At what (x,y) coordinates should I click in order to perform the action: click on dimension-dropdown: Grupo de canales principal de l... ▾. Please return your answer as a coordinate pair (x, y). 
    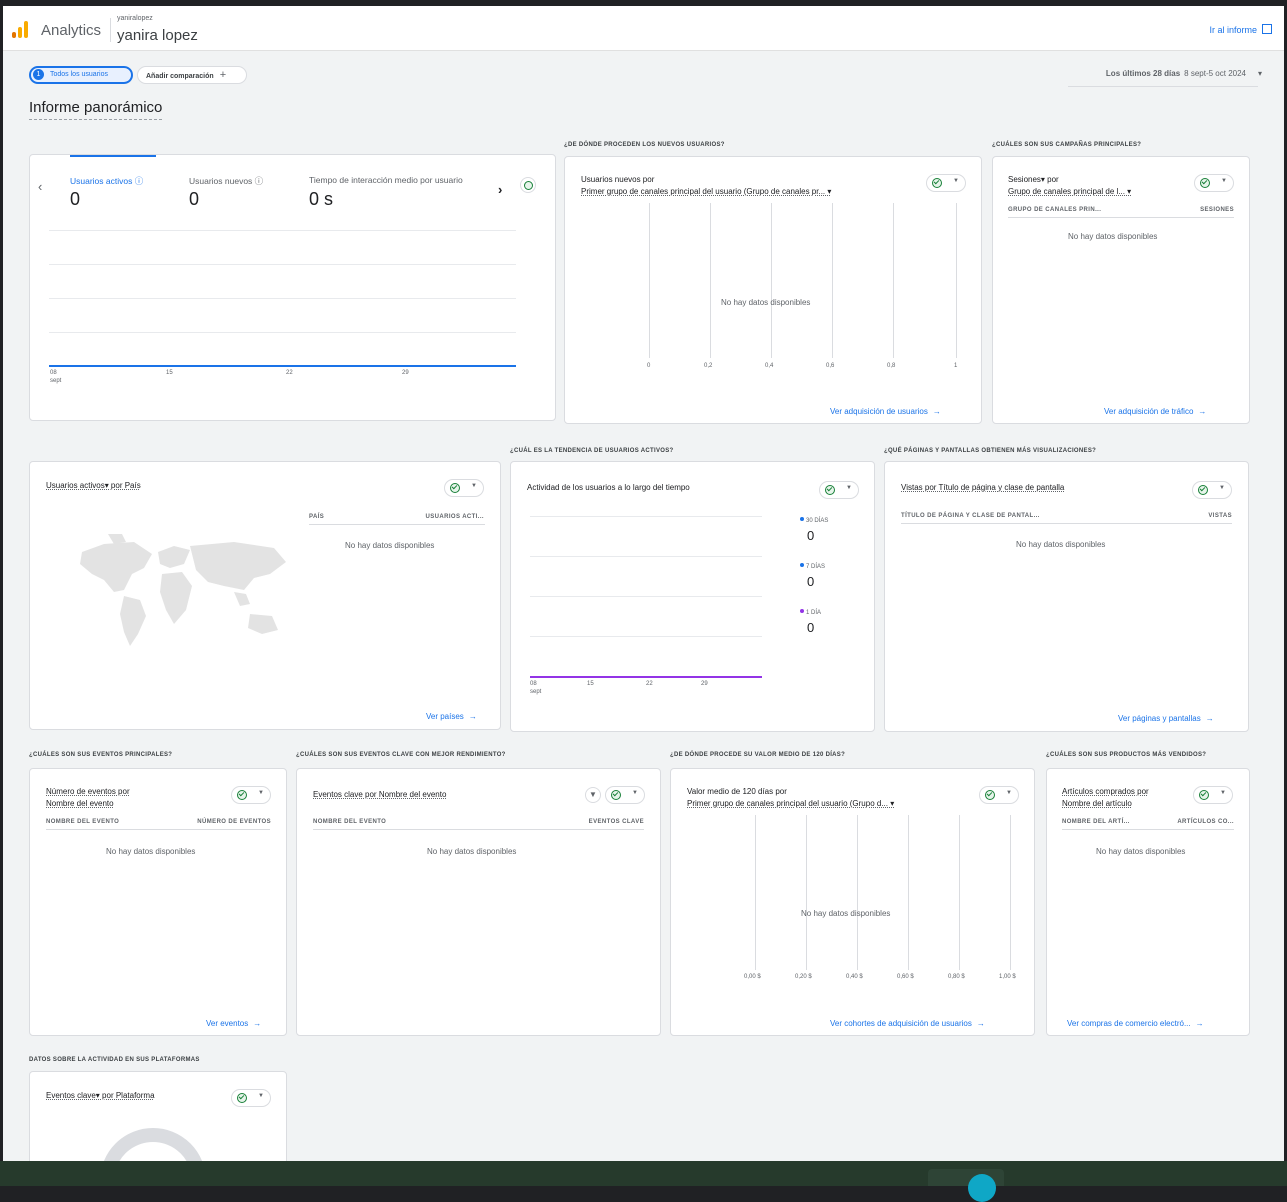
    Looking at the image, I should click on (1069, 192).